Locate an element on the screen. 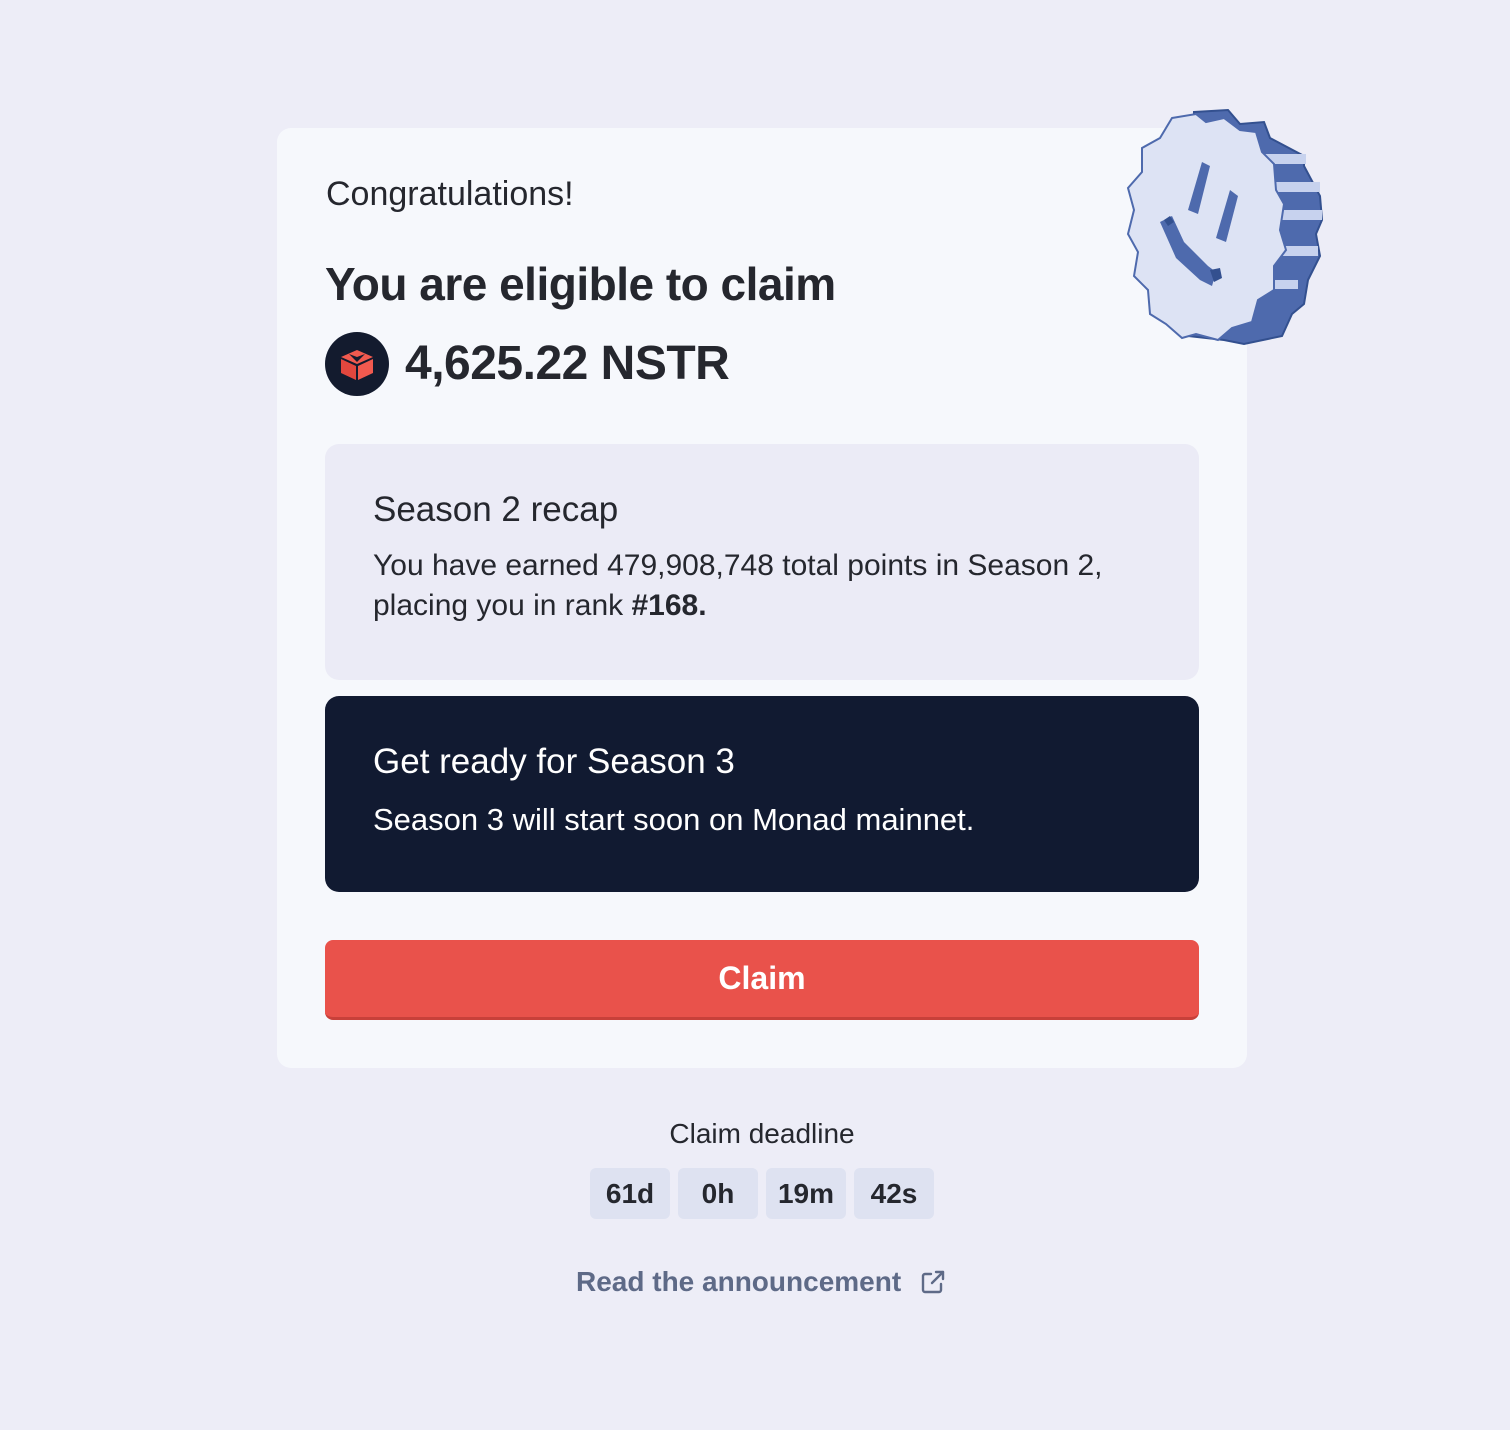 The image size is (1510, 1430). claim-countdown: 61d 0h 19m 42s is located at coordinates (762, 1193).